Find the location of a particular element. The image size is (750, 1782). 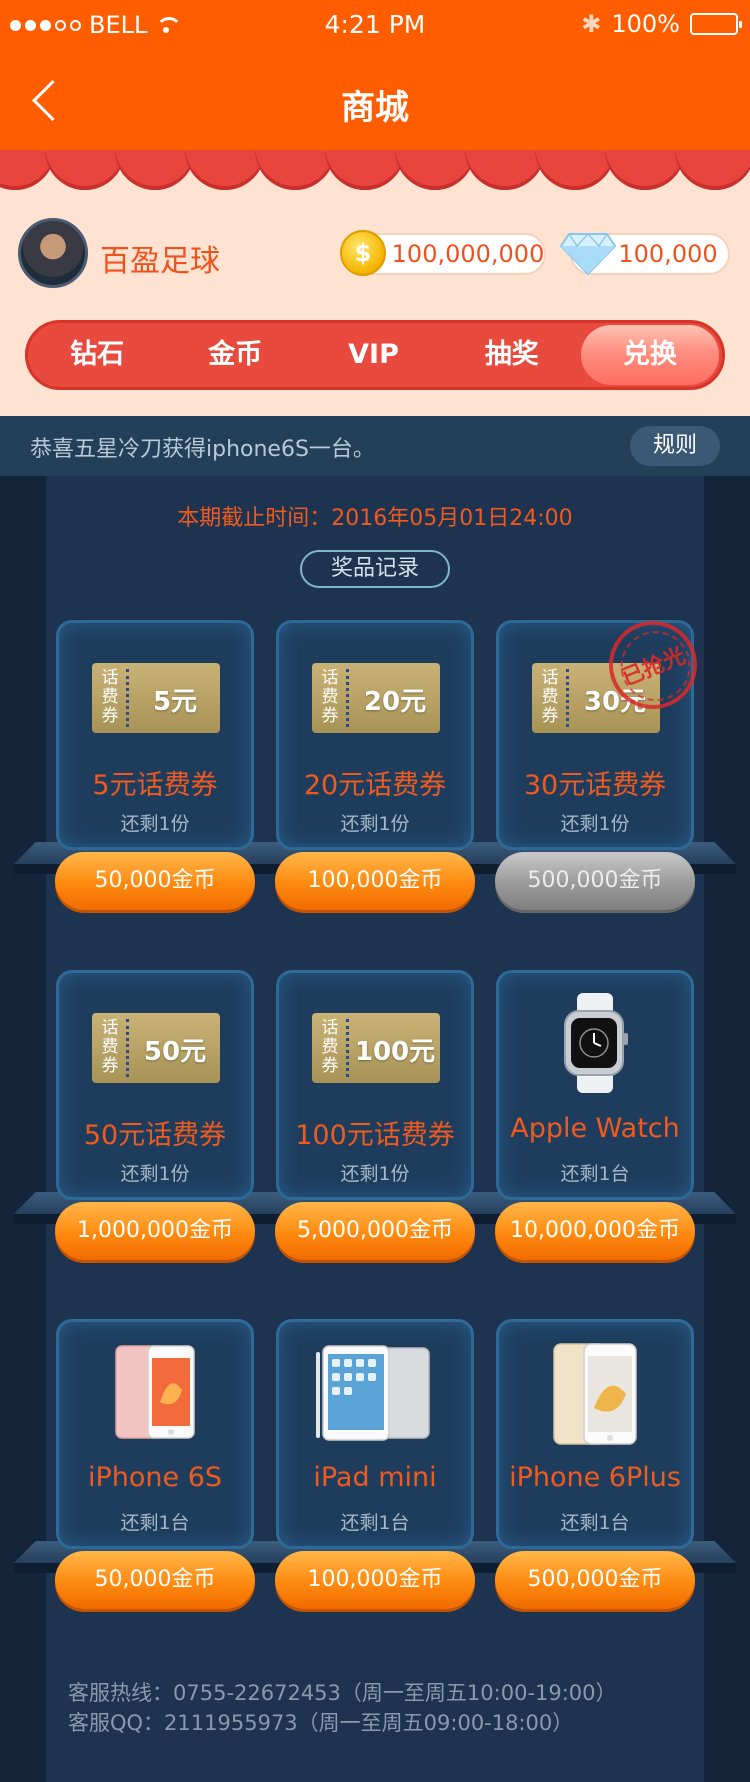

redeem-button-disabled: 500,000金币 is located at coordinates (595, 881).